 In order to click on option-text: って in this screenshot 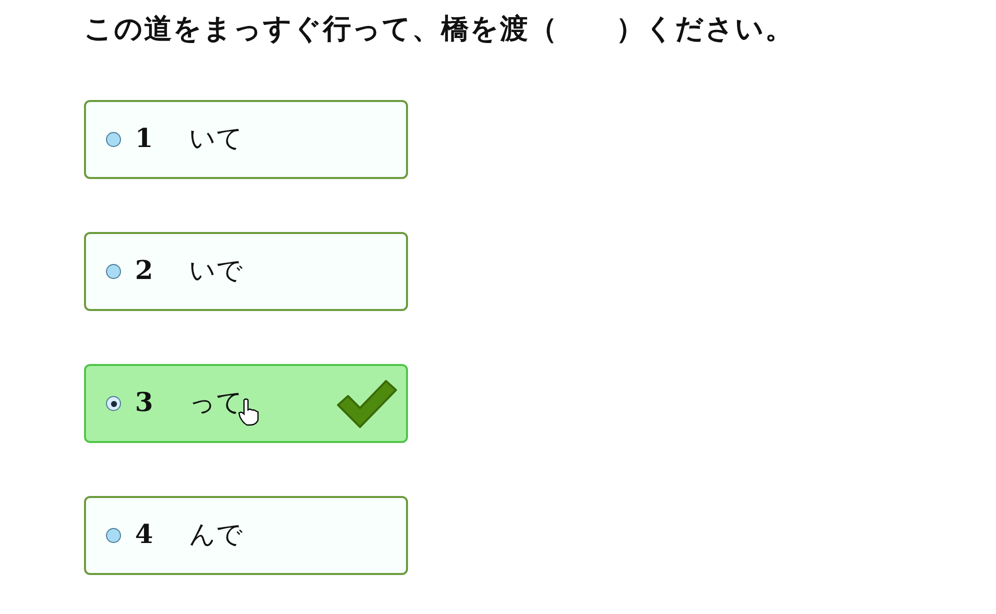, I will do `click(216, 403)`.